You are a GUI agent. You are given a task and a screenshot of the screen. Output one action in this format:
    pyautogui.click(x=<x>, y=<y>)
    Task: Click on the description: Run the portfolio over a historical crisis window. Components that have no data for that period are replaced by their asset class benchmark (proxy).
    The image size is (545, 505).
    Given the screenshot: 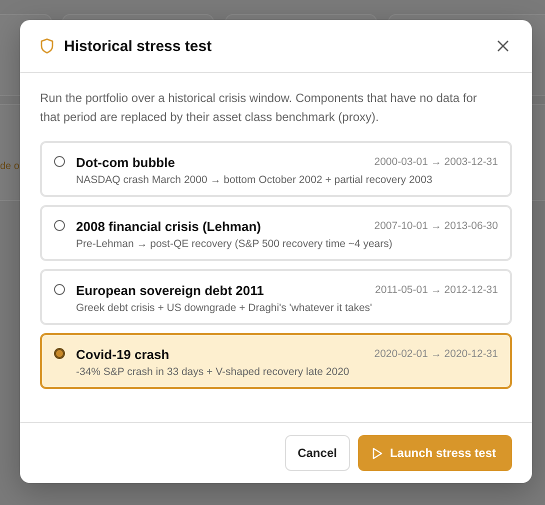 What is the action you would take?
    pyautogui.click(x=259, y=108)
    